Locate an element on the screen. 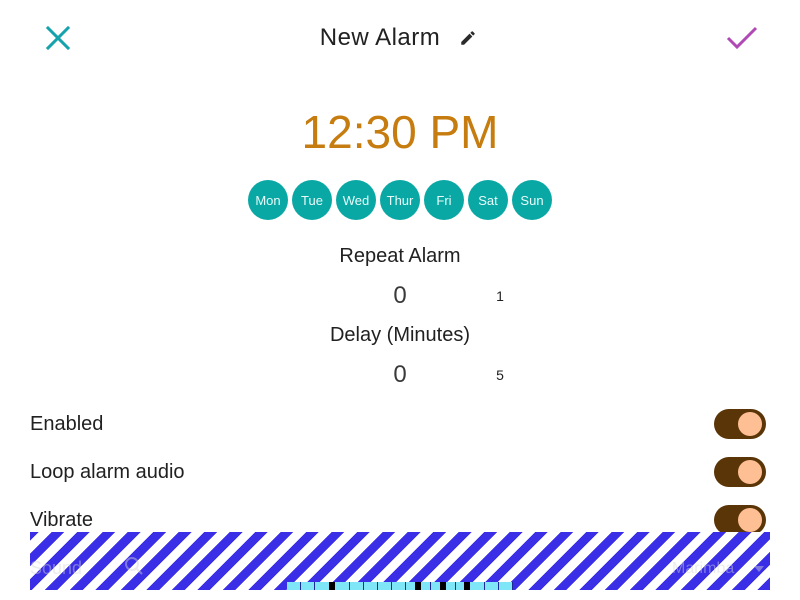  alarm-time: 12:30 PM is located at coordinates (400, 132).